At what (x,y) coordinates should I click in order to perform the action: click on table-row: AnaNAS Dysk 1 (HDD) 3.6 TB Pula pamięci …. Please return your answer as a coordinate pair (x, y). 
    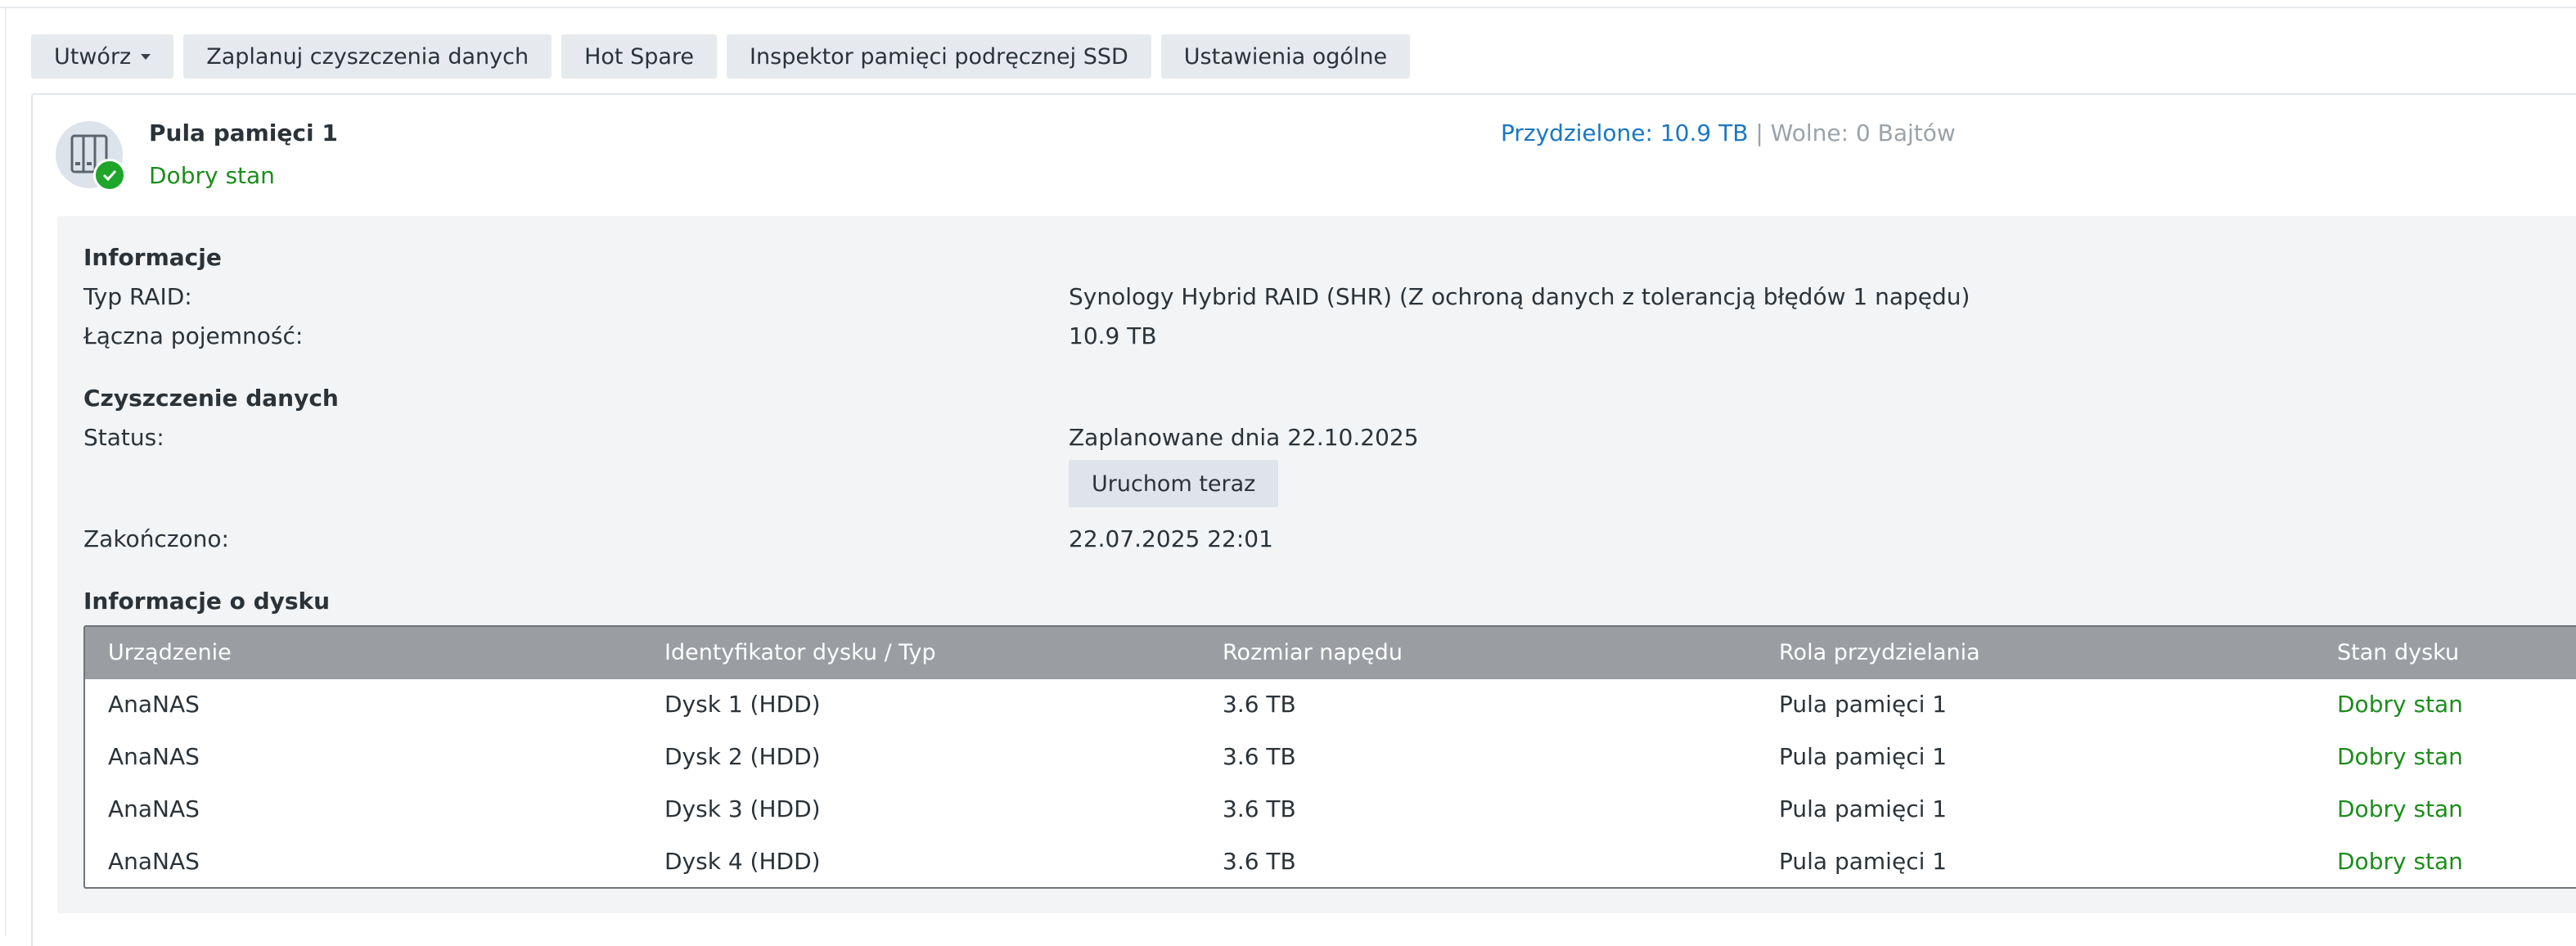
    Looking at the image, I should click on (1330, 706).